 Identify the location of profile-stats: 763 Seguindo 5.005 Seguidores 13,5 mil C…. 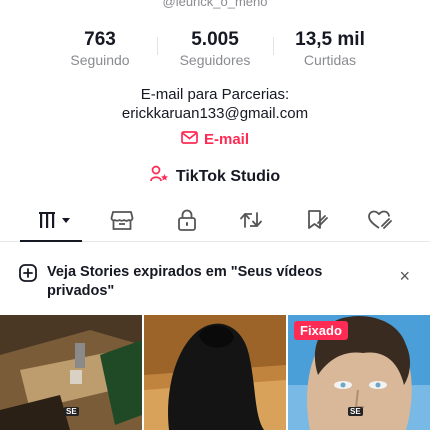
(215, 50).